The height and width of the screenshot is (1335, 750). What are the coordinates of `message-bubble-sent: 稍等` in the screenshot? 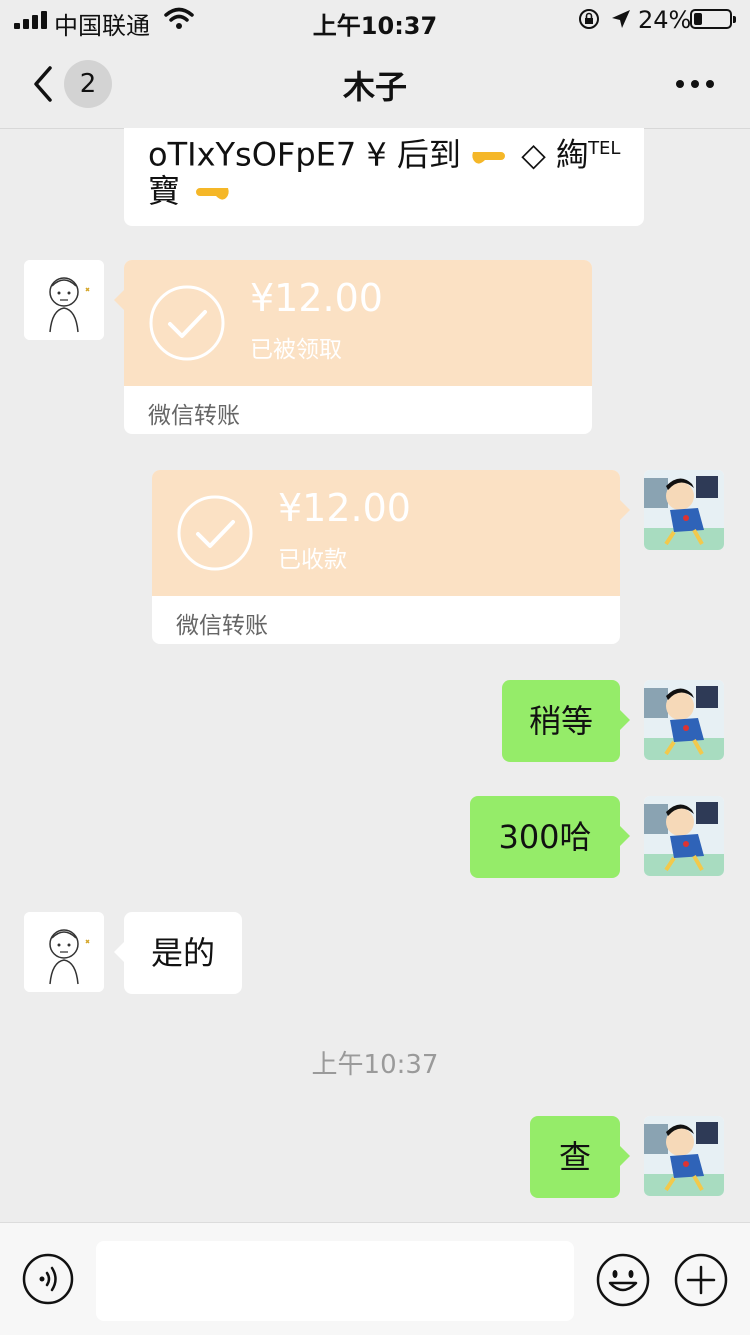 It's located at (561, 721).